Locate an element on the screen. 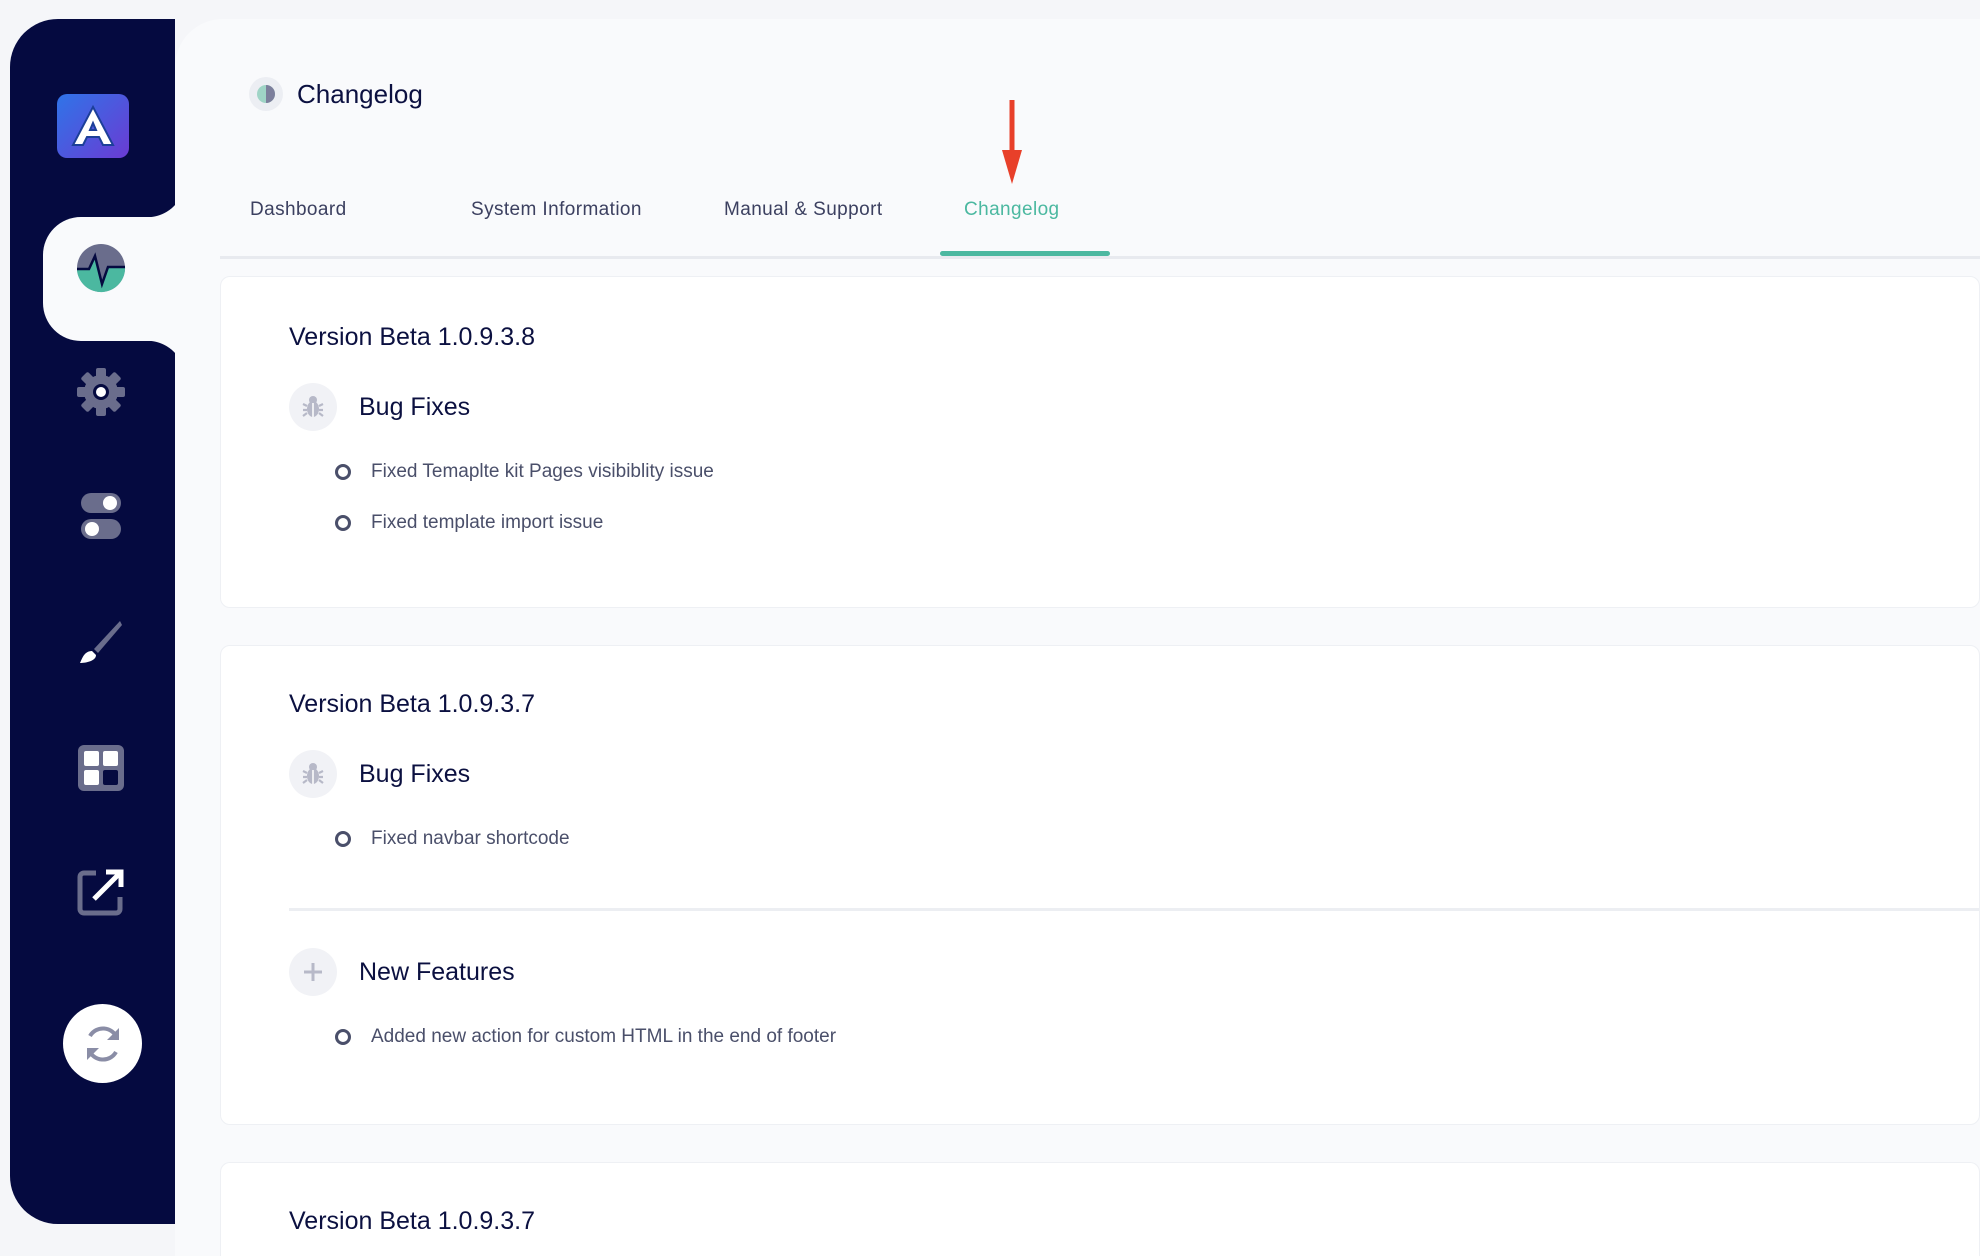 The image size is (1980, 1256). plus-icon is located at coordinates (313, 972).